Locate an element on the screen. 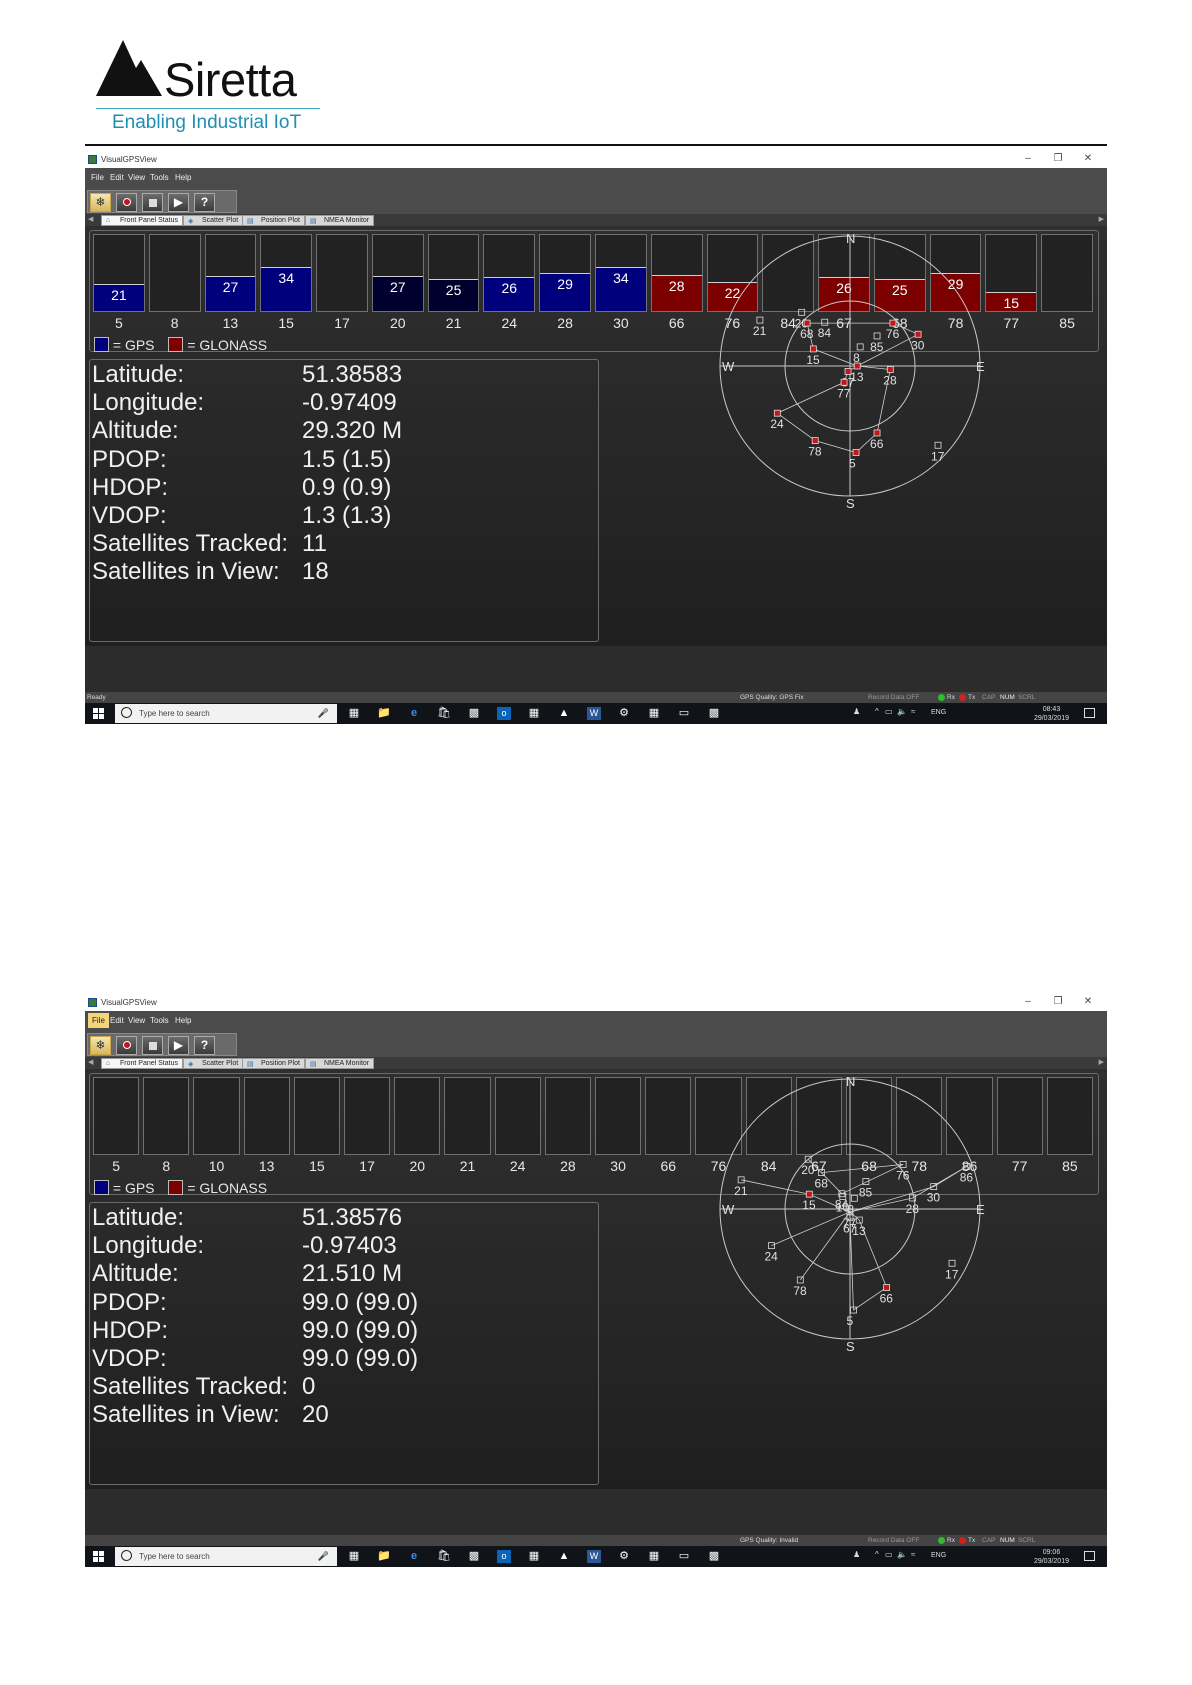  info-value: 1.3 (1.3) is located at coordinates (347, 515).